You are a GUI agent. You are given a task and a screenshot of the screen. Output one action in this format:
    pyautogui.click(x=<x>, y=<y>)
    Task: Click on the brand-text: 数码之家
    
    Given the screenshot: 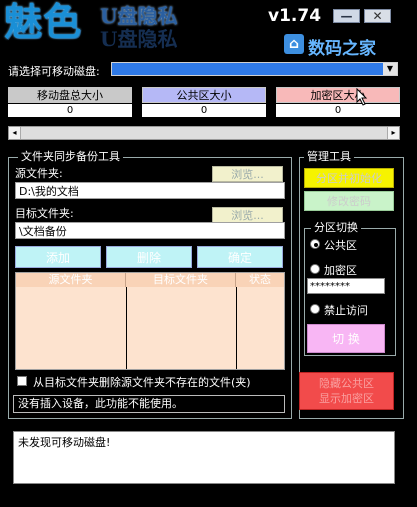 What is the action you would take?
    pyautogui.click(x=342, y=49)
    